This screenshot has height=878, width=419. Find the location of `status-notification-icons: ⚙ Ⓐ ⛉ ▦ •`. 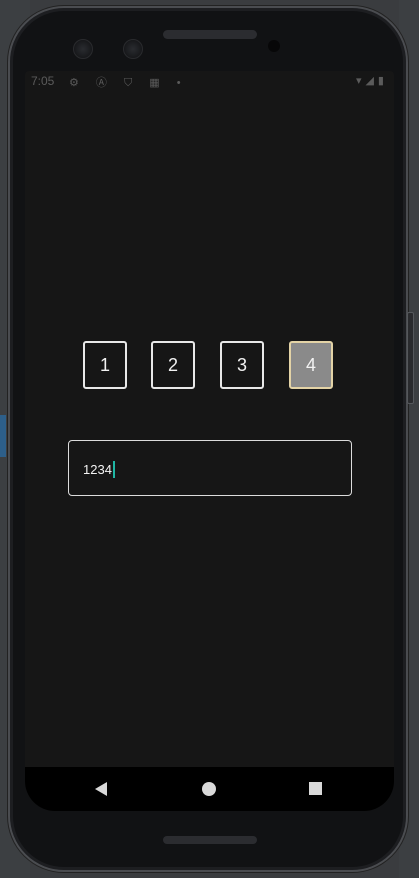

status-notification-icons: ⚙ Ⓐ ⛉ ▦ • is located at coordinates (128, 83).